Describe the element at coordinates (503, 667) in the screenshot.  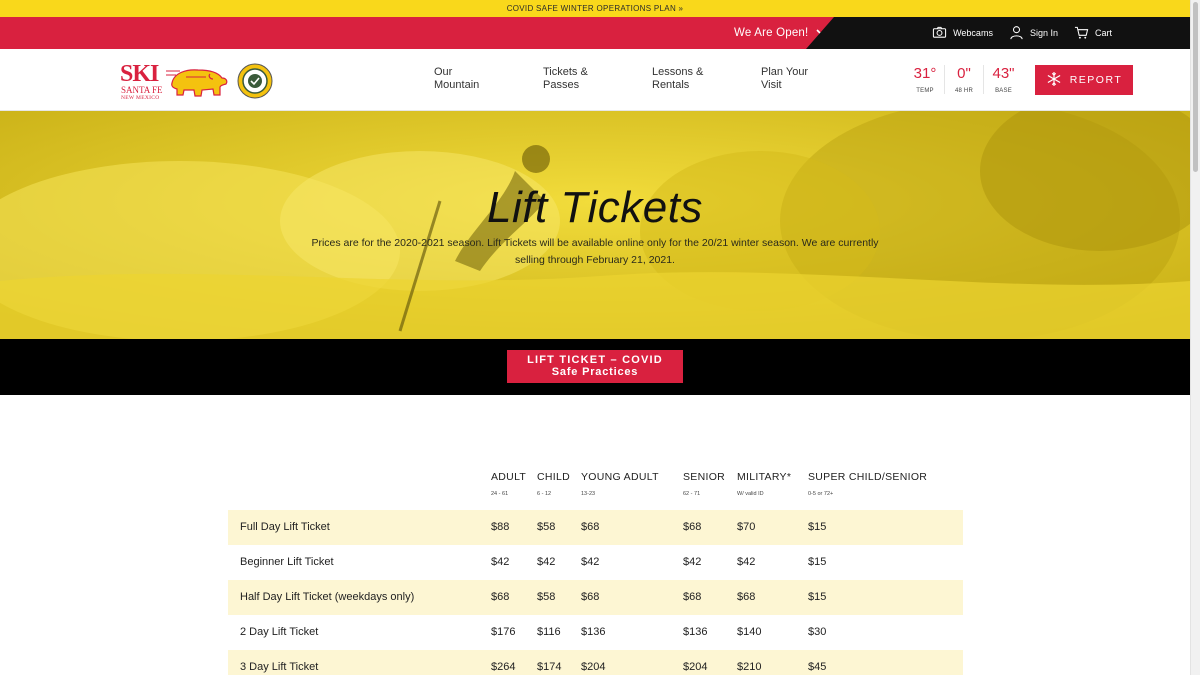
I see `price-adult: $264` at that location.